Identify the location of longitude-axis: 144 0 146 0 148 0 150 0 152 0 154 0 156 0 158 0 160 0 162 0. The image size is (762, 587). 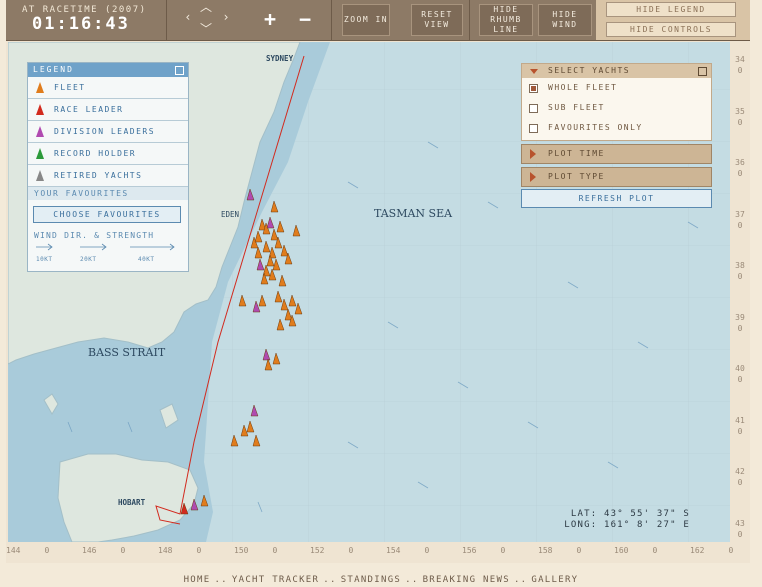
(378, 552).